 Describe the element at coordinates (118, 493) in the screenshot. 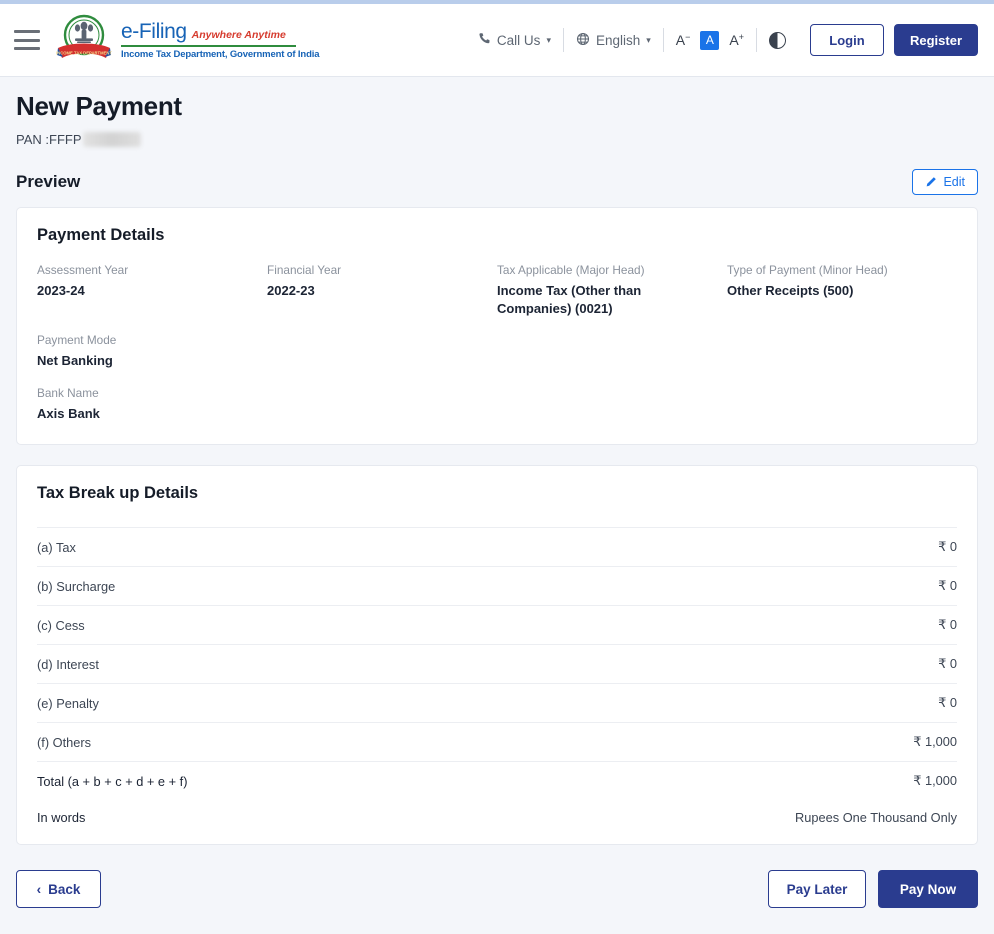

I see `tax-breakup-title: Tax Break up Details` at that location.